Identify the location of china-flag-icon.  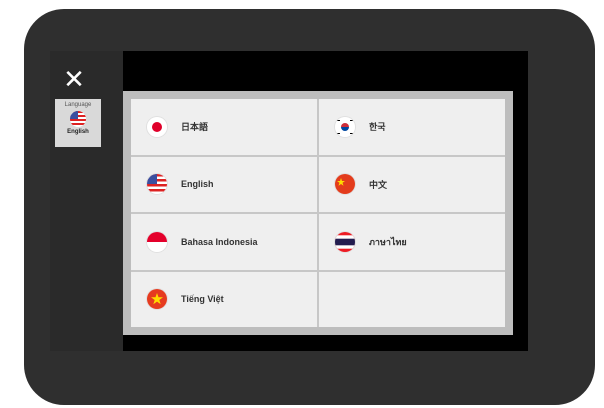
(345, 184).